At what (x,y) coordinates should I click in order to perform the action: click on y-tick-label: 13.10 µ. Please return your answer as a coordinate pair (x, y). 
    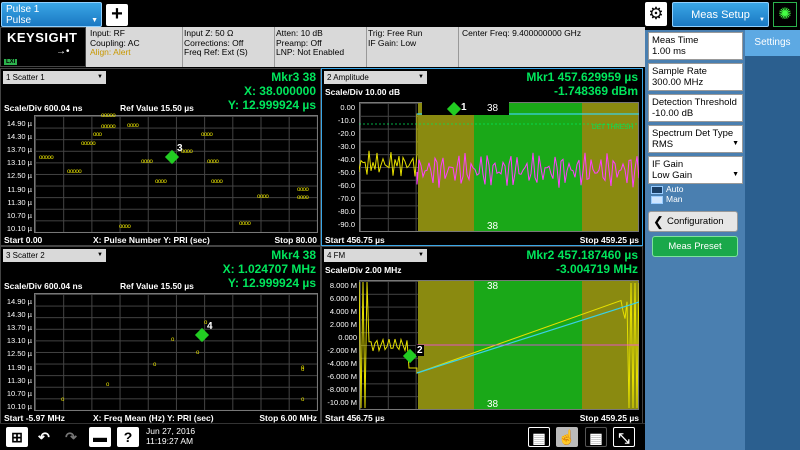
    Looking at the image, I should click on (19, 341).